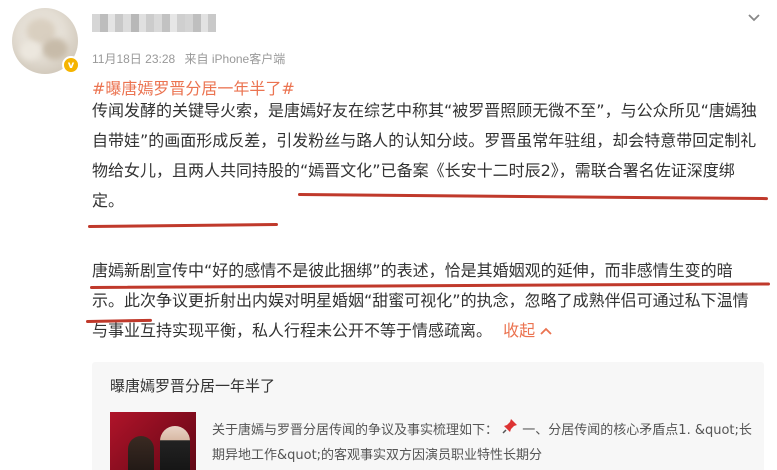  I want to click on pushpin-icon, so click(512, 428).